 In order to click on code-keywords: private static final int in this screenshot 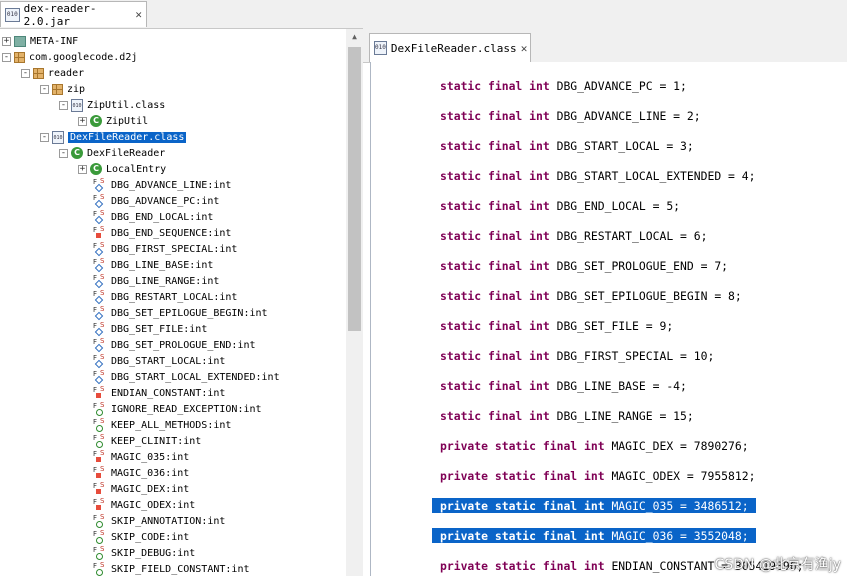, I will do `click(522, 536)`.